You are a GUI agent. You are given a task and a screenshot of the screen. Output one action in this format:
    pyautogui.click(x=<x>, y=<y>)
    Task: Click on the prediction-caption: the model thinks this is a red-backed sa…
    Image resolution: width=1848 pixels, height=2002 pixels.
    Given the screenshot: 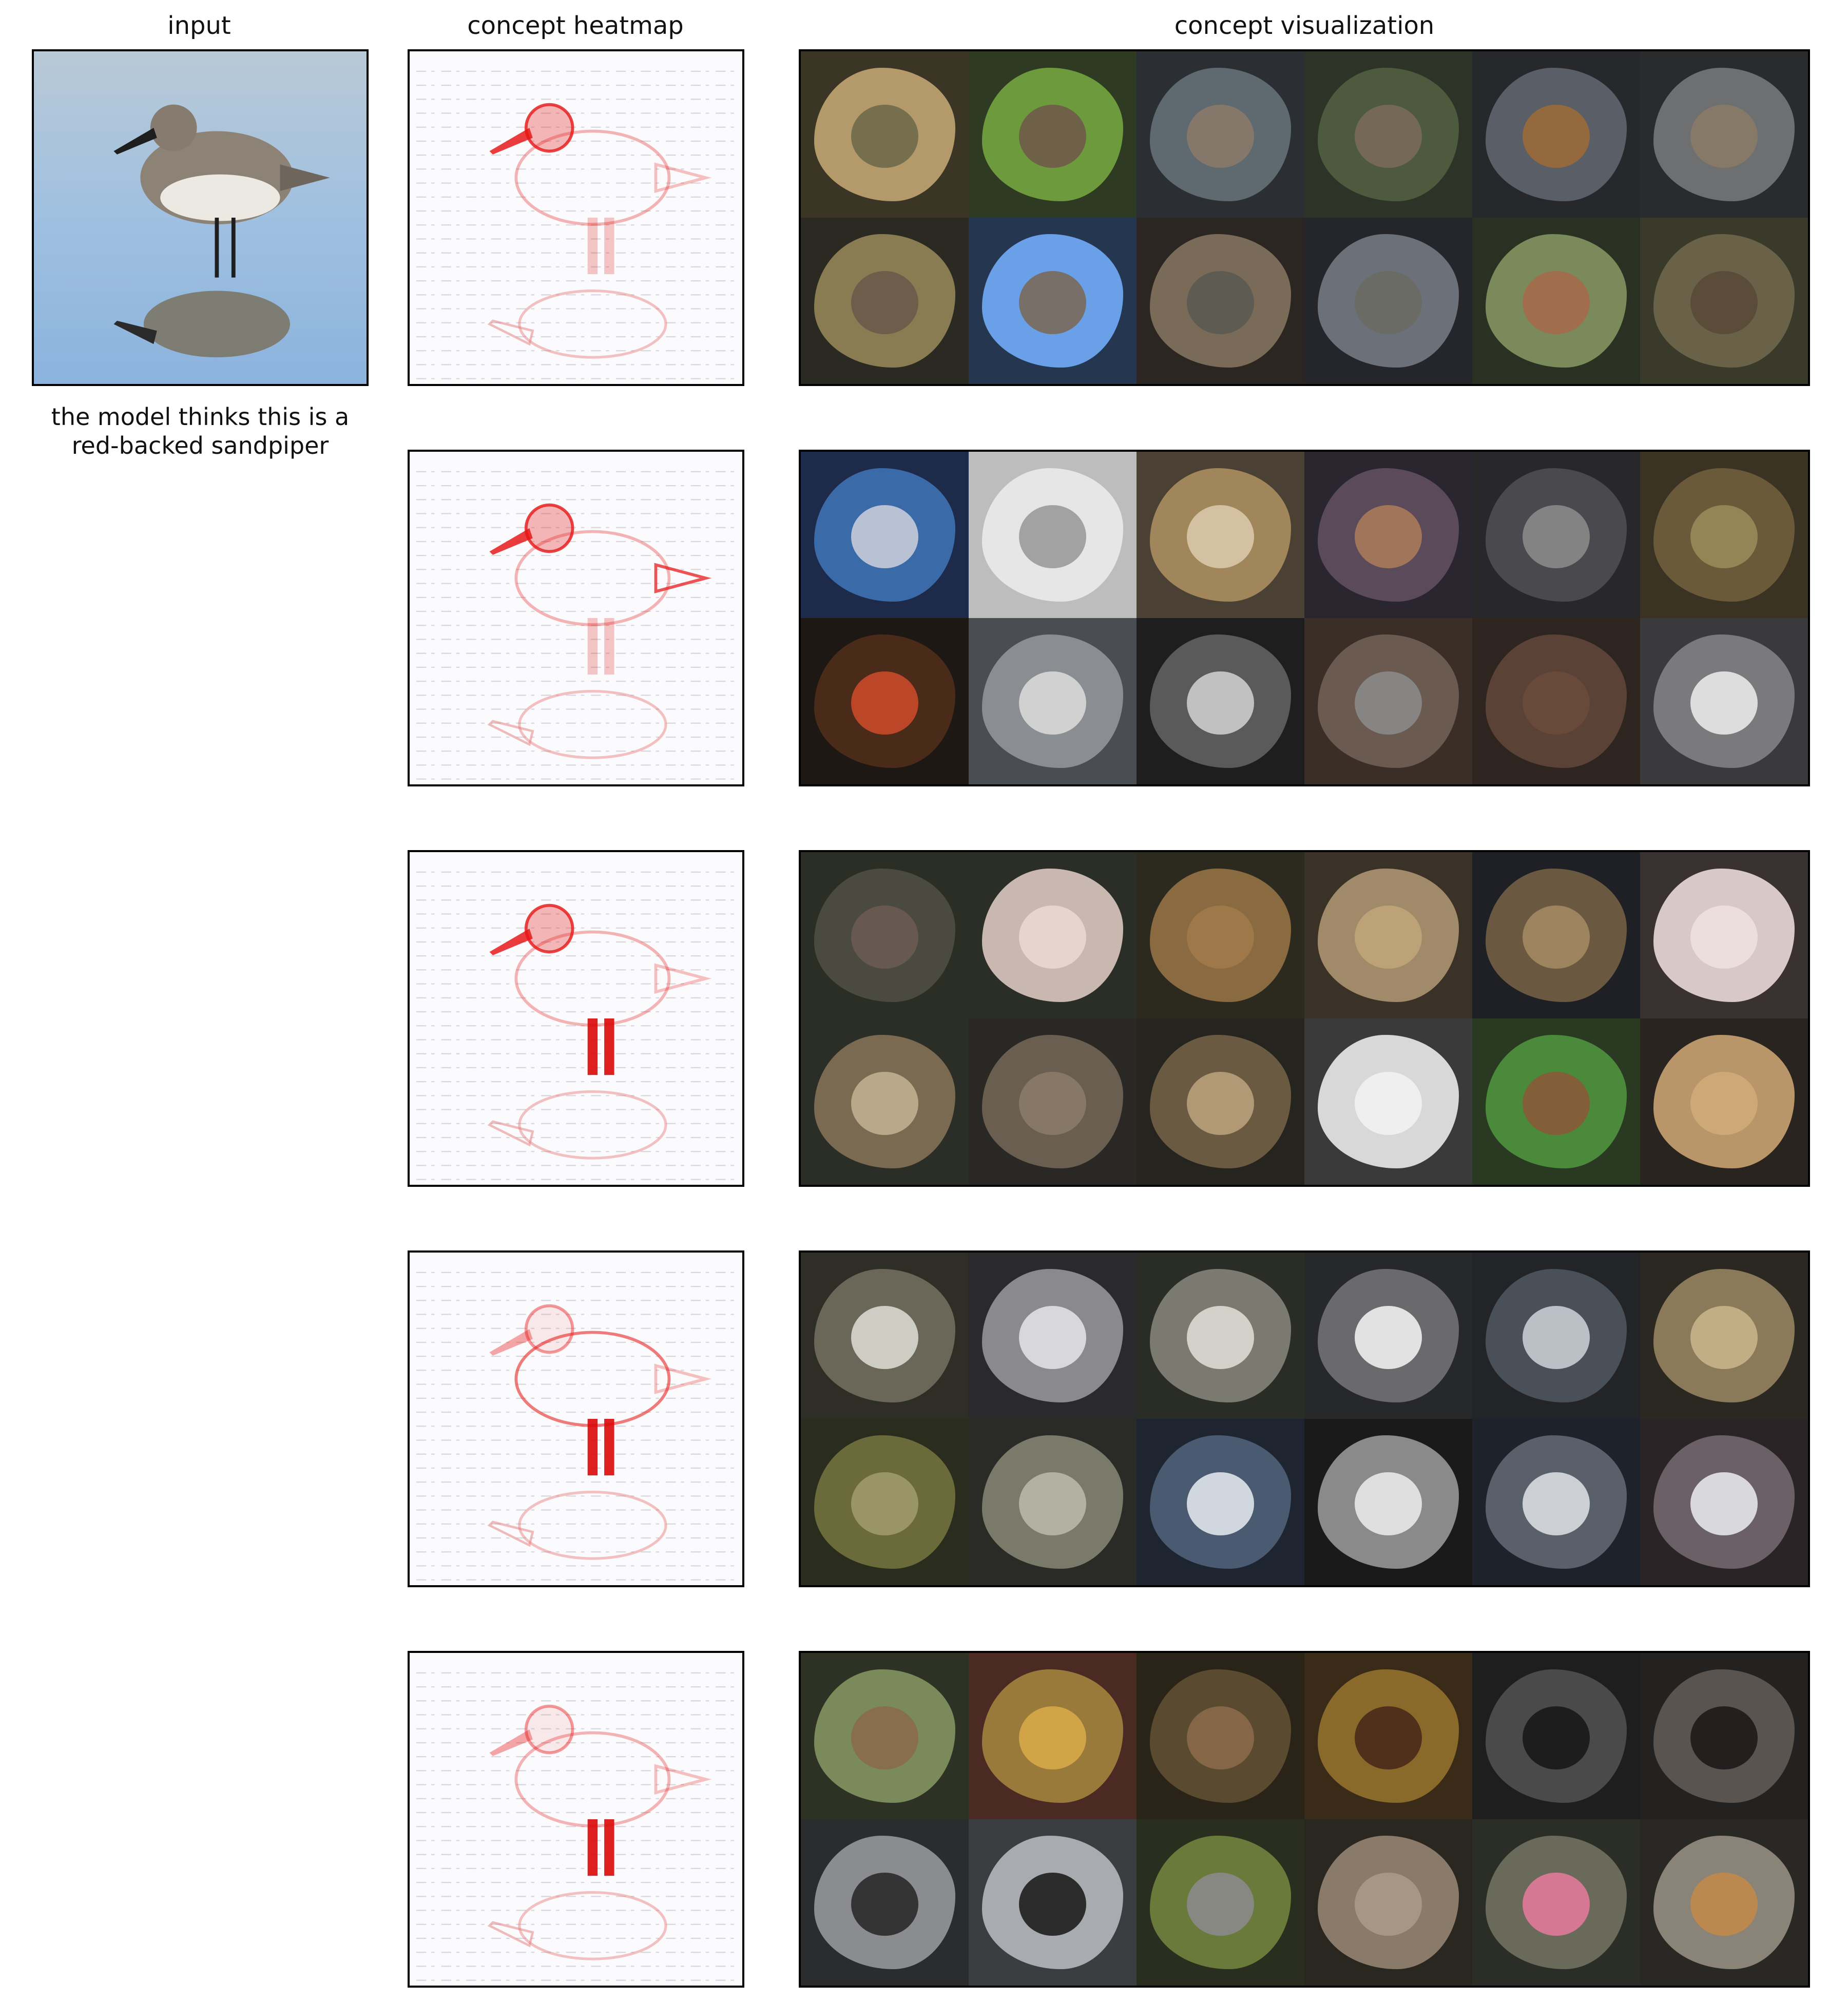 What is the action you would take?
    pyautogui.click(x=200, y=431)
    